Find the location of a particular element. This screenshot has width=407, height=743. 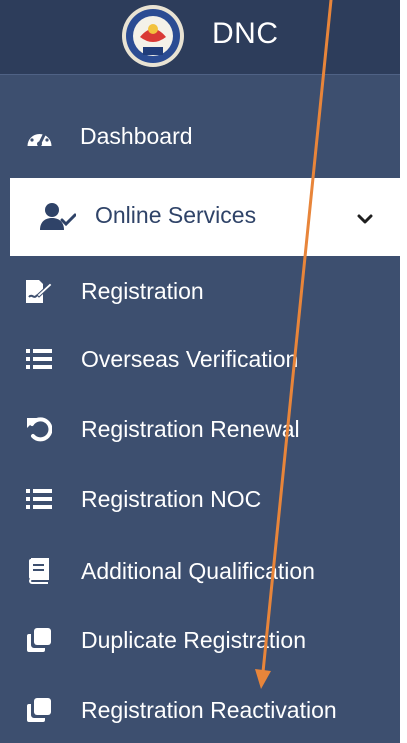

sidebar-item-duplicate-registration: Duplicate Registration is located at coordinates (200, 640).